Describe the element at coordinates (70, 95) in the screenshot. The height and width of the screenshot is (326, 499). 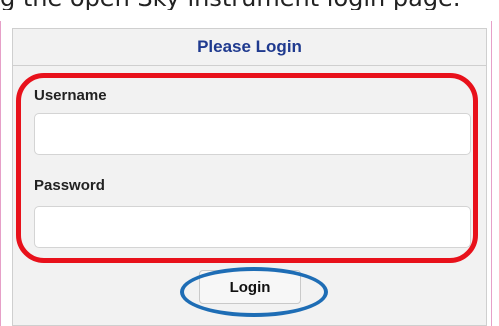
I see `username-label: Username` at that location.